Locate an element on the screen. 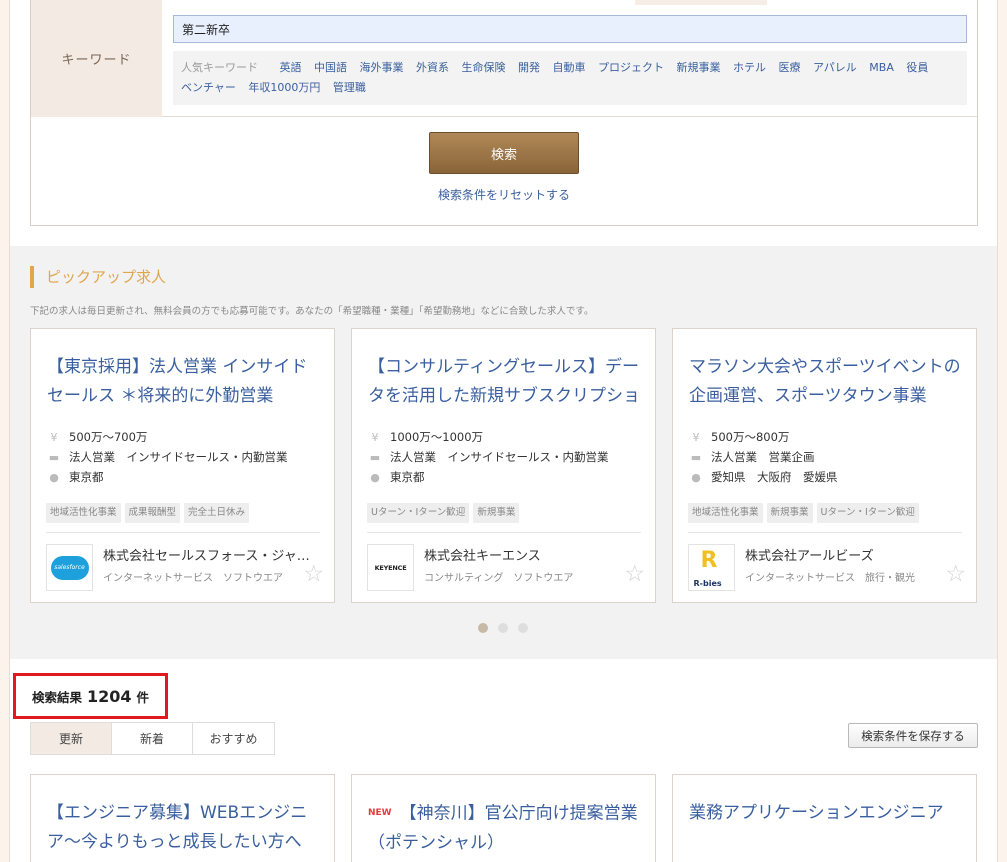 This screenshot has width=1007, height=862. rbies-logo-text: R-bies is located at coordinates (707, 583).